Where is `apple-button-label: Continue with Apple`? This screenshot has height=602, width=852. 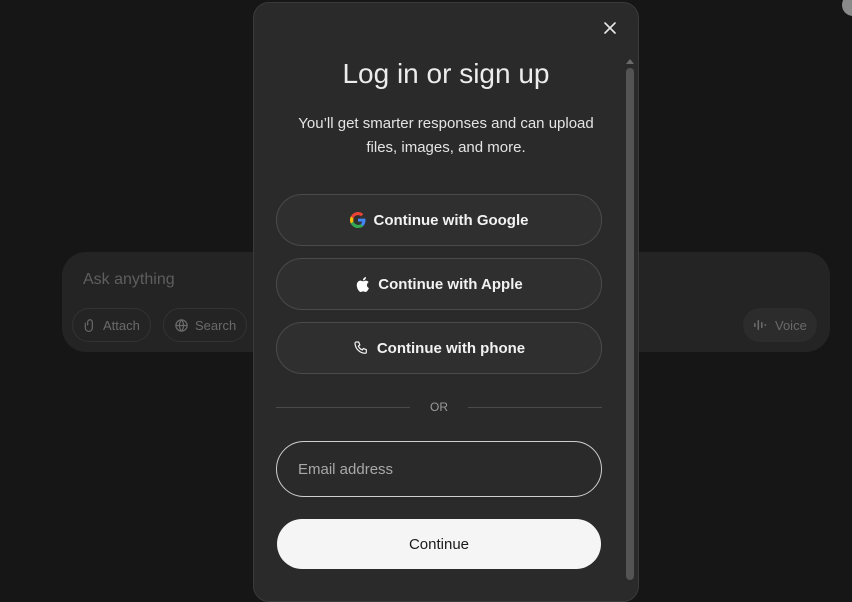 apple-button-label: Continue with Apple is located at coordinates (450, 284).